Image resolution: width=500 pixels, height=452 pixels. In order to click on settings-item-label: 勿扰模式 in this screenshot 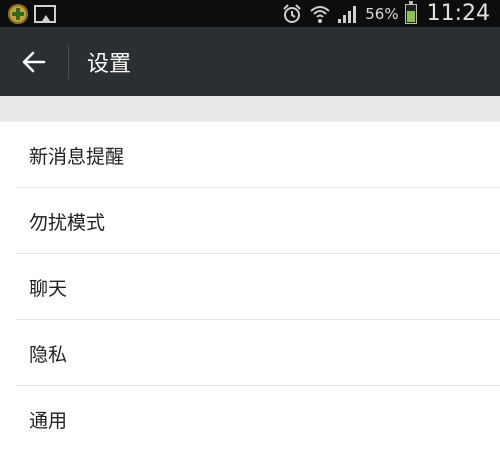, I will do `click(67, 222)`.